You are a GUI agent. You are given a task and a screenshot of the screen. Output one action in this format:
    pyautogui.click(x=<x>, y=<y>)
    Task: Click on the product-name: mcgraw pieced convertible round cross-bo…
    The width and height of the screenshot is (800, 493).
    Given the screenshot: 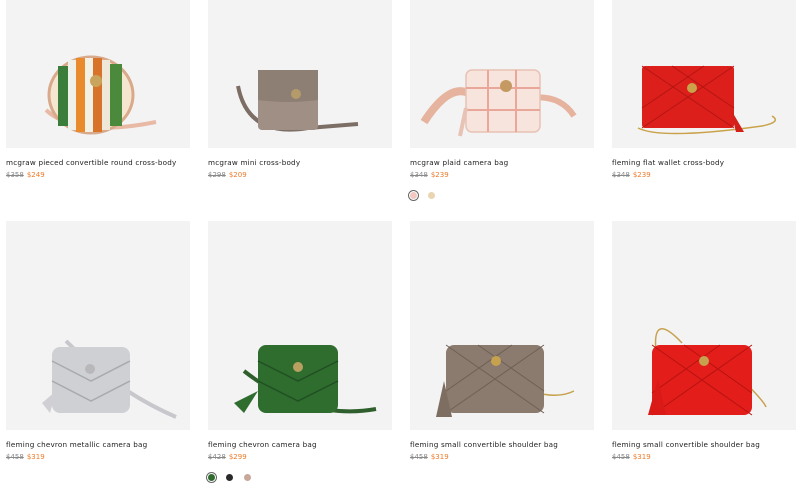 What is the action you would take?
    pyautogui.click(x=98, y=162)
    